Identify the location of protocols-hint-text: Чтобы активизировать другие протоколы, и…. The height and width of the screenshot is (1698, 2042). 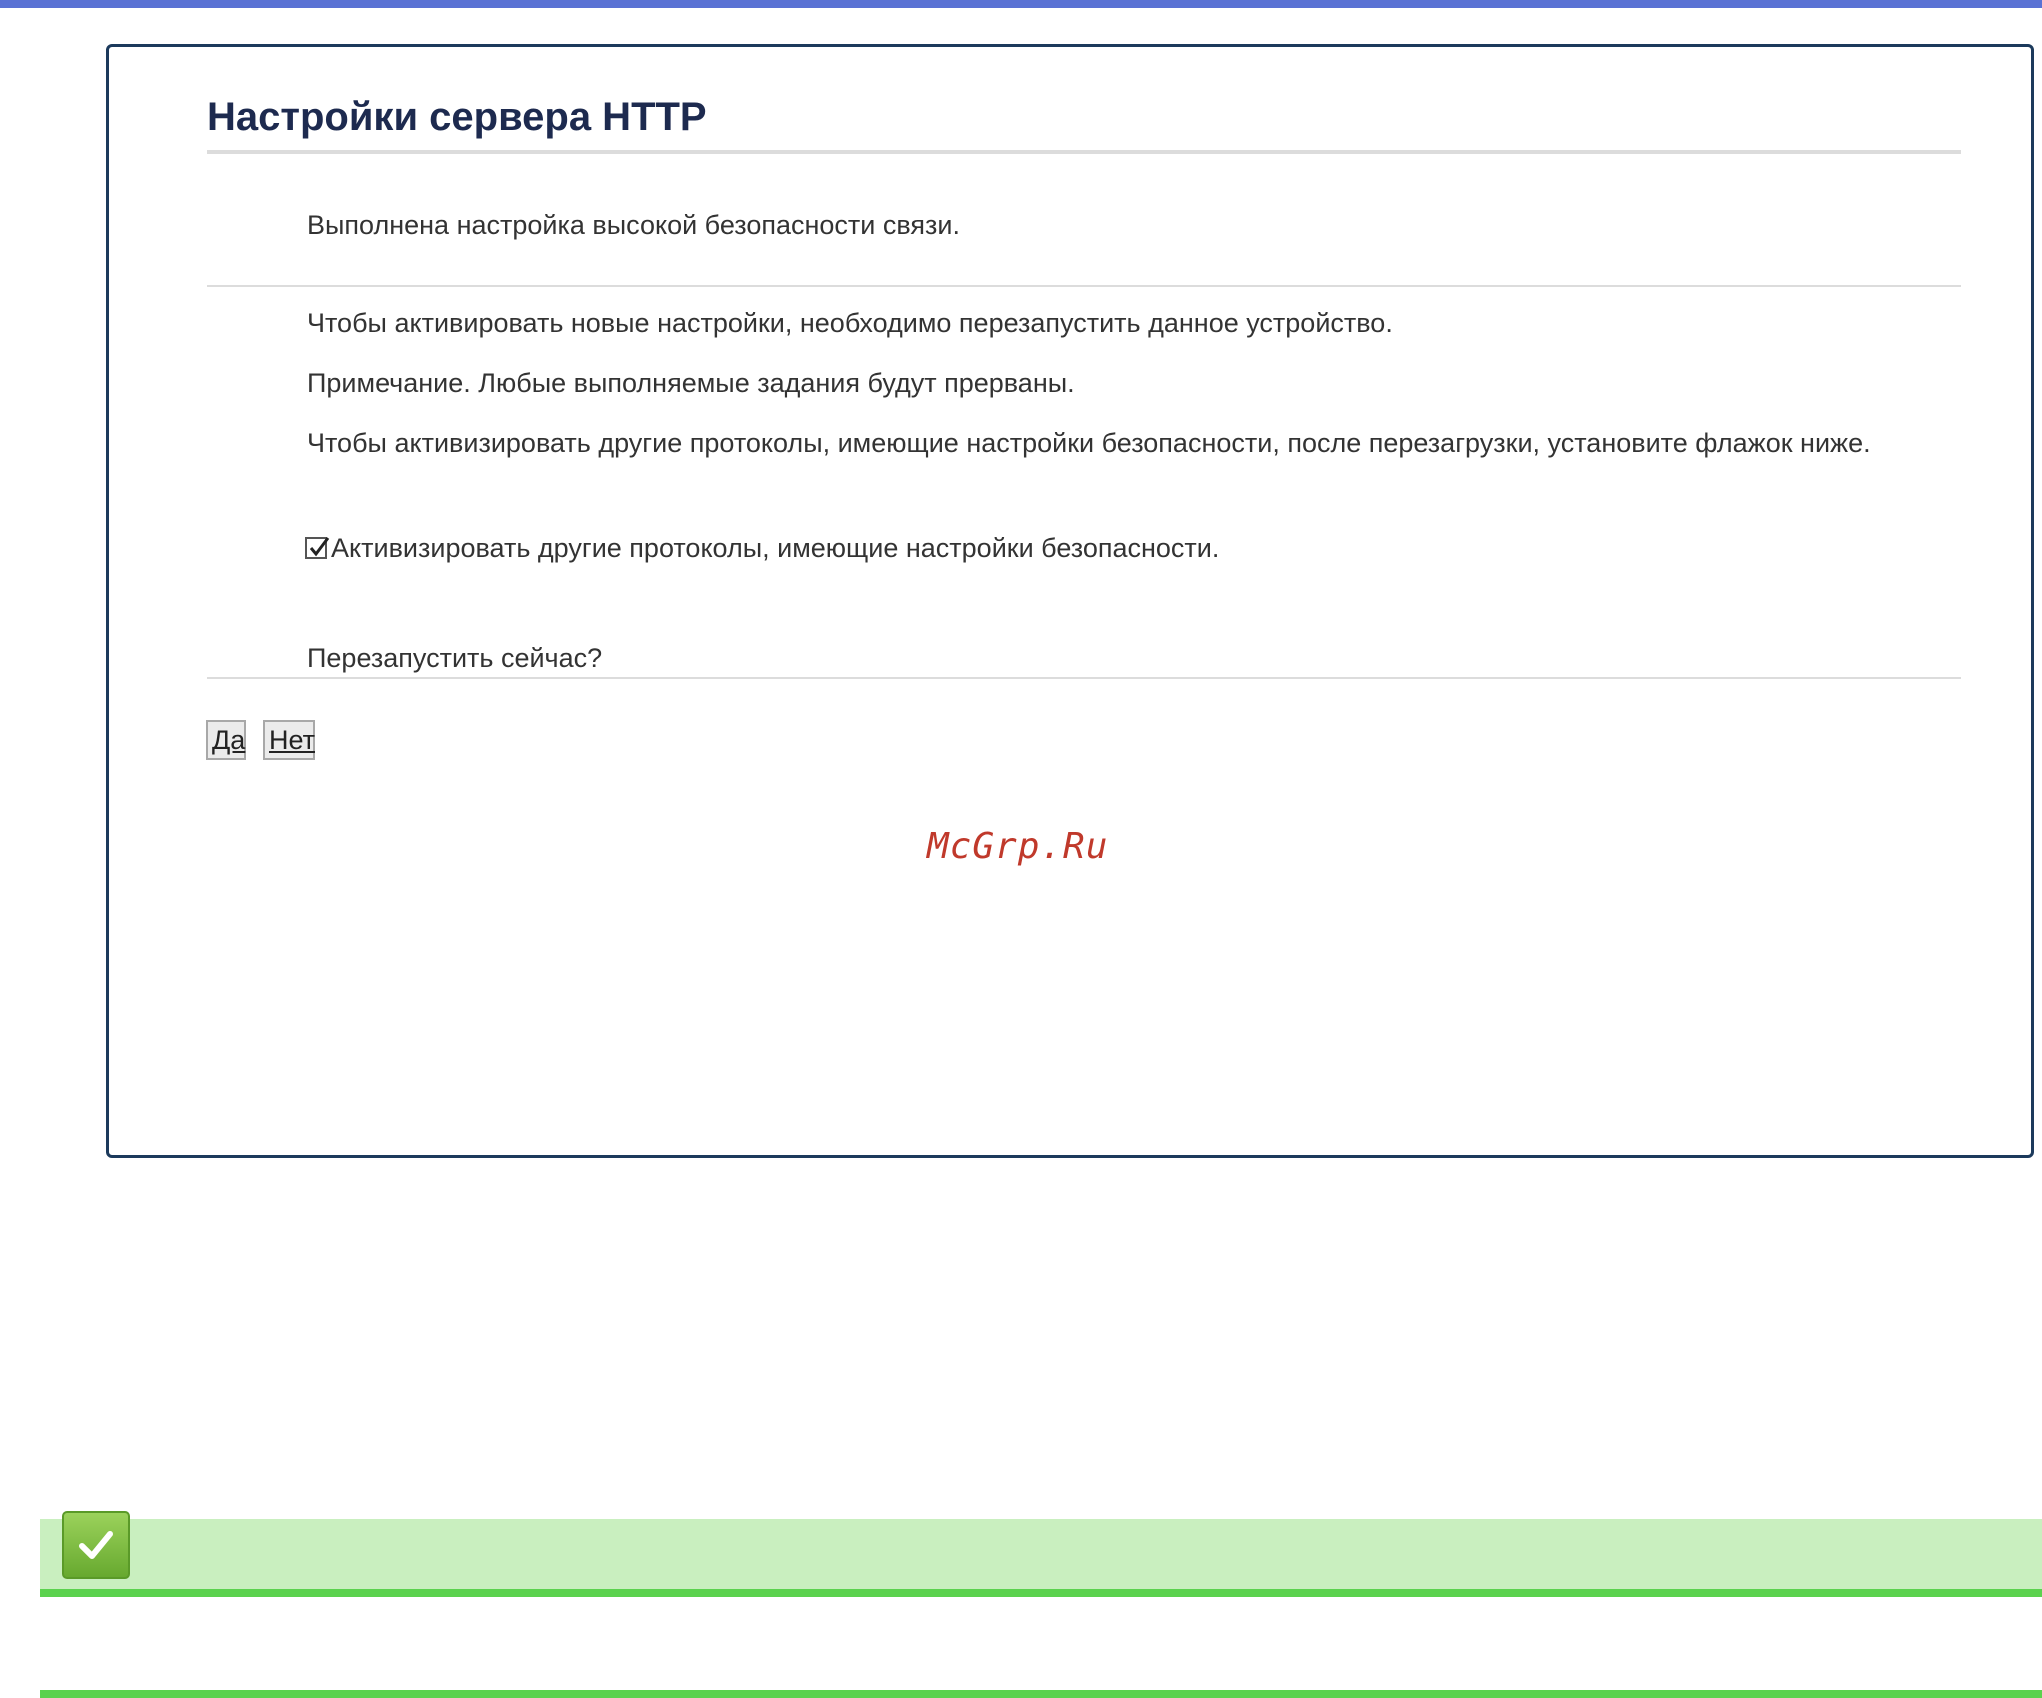
(1089, 443).